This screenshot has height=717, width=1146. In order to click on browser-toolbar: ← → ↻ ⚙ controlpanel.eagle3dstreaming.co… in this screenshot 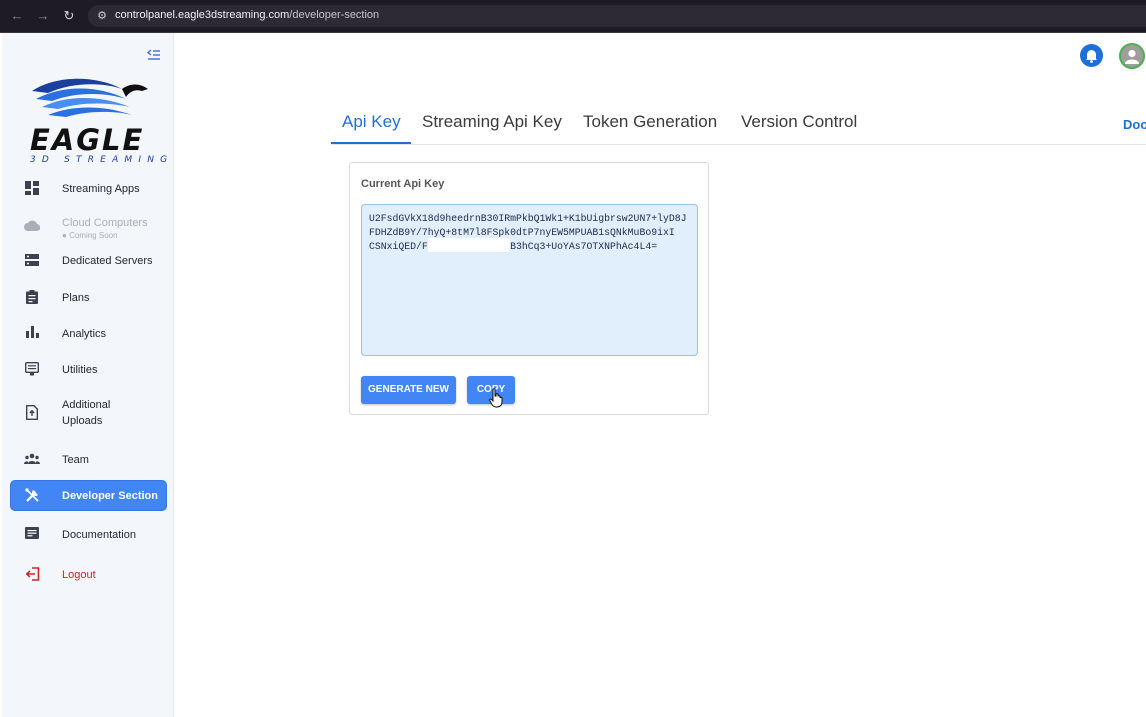, I will do `click(573, 16)`.